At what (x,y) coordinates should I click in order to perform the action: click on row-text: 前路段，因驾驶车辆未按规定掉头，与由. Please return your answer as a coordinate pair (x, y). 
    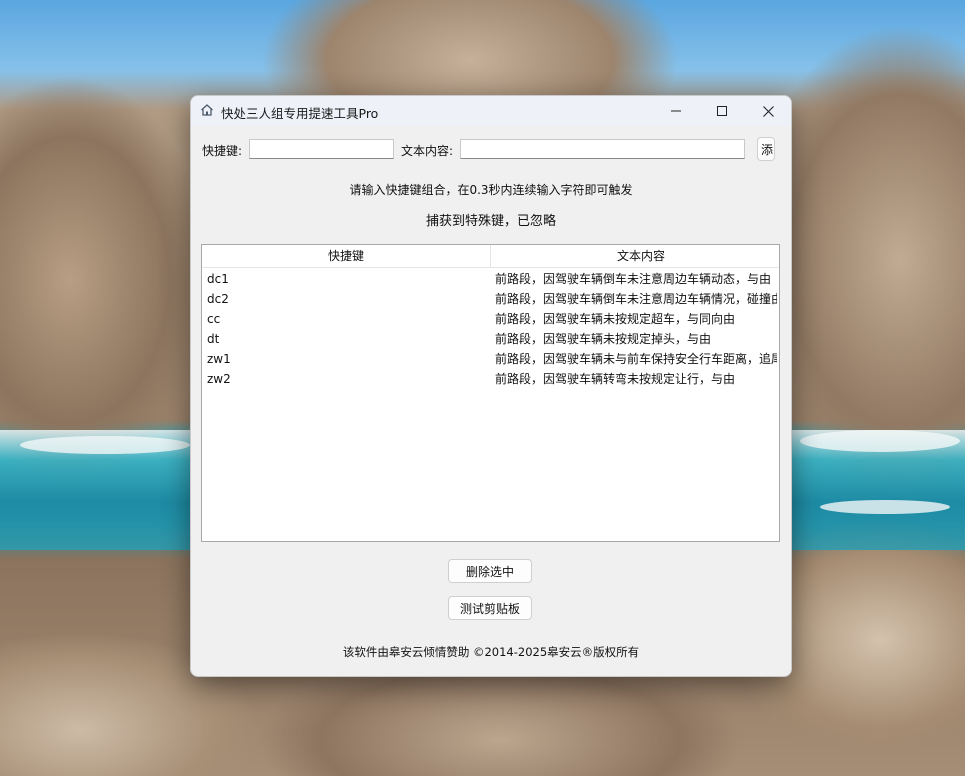
    Looking at the image, I should click on (603, 339).